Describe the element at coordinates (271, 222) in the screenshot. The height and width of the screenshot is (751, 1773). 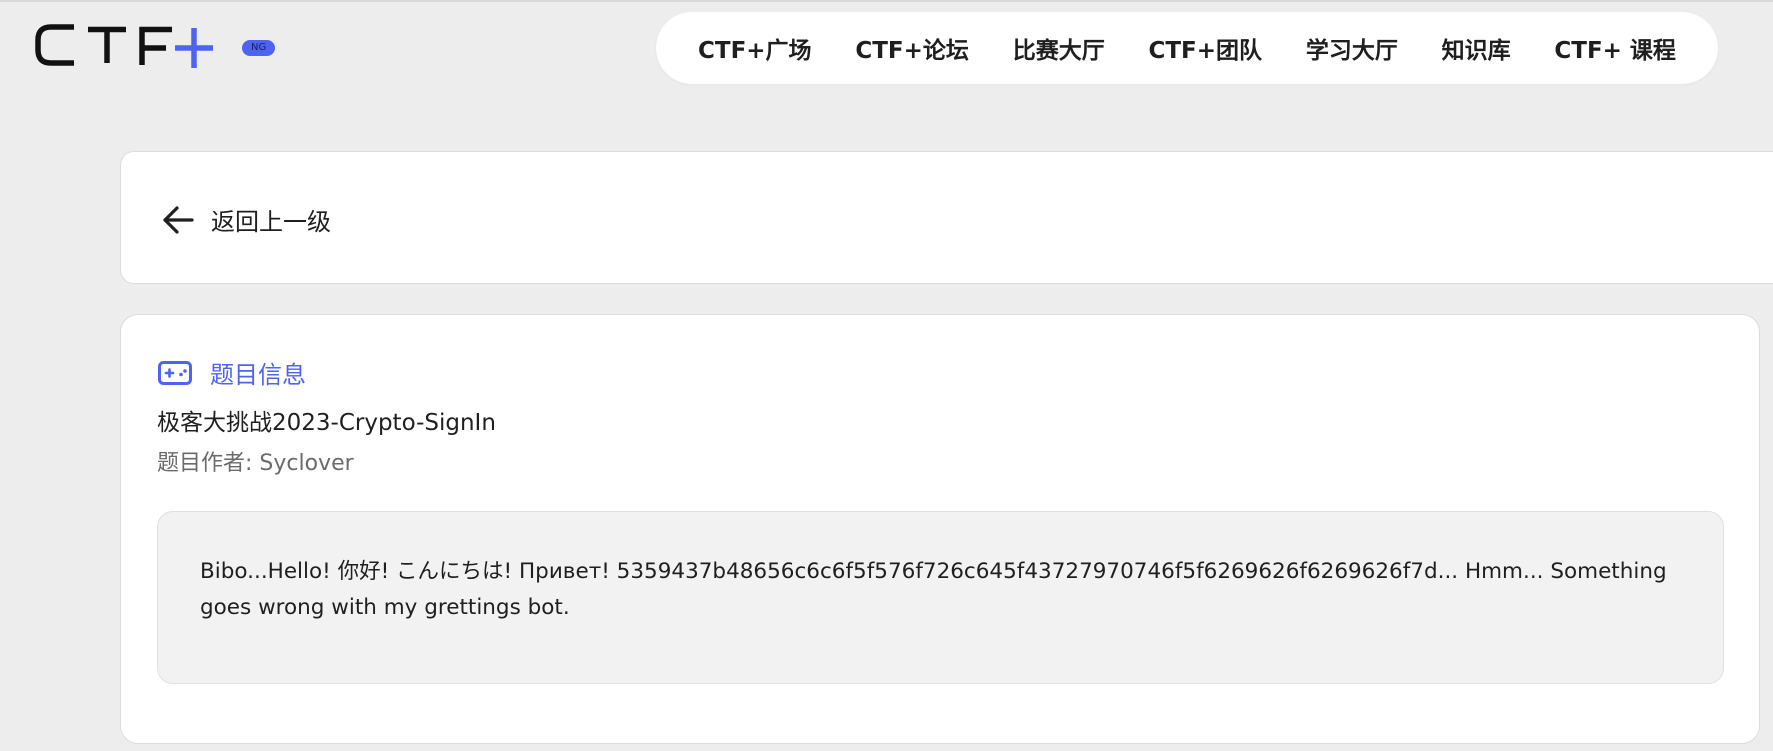
I see `back-button-label: 返回上一级` at that location.